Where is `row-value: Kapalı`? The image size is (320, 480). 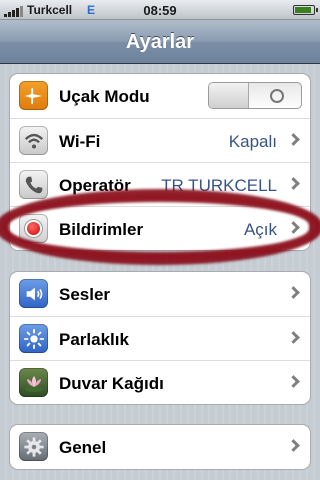
row-value: Kapalı is located at coordinates (252, 141).